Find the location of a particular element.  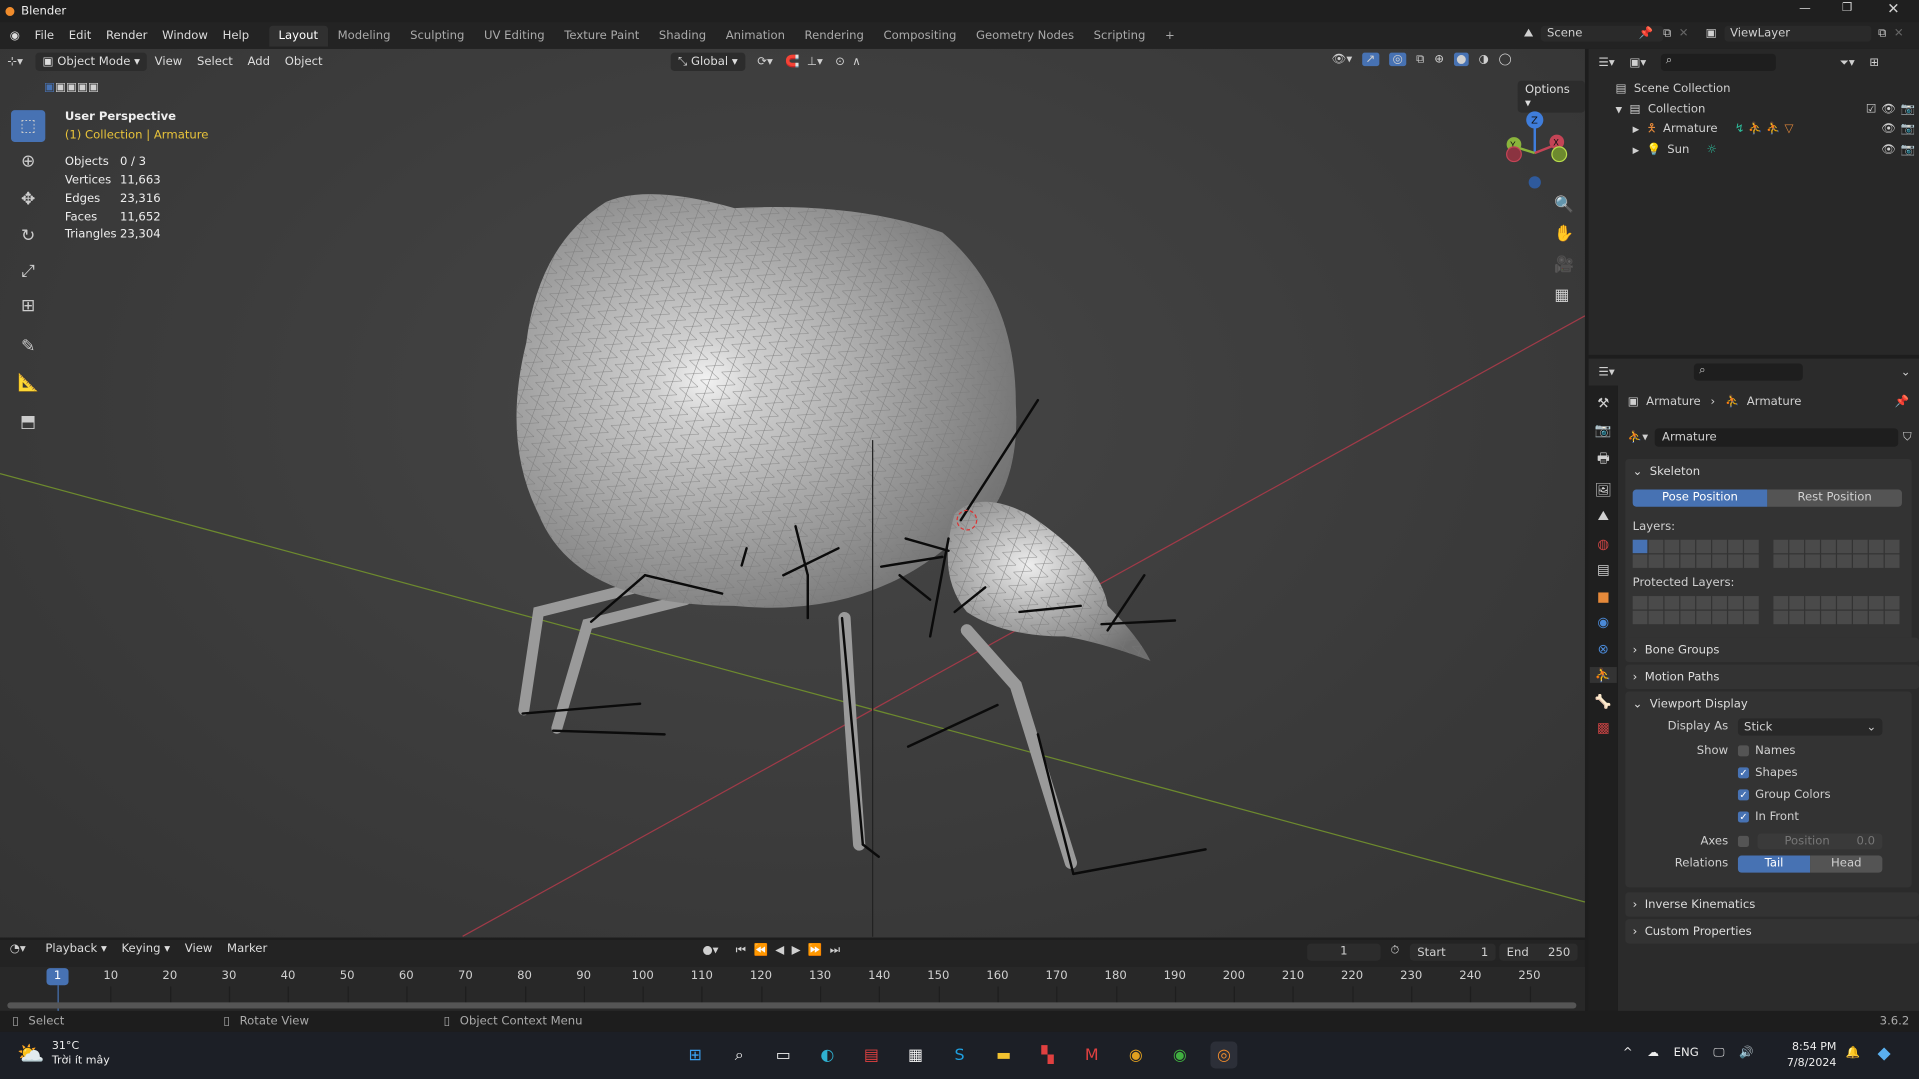

file-explorer-icon: ▬ is located at coordinates (1003, 1055).